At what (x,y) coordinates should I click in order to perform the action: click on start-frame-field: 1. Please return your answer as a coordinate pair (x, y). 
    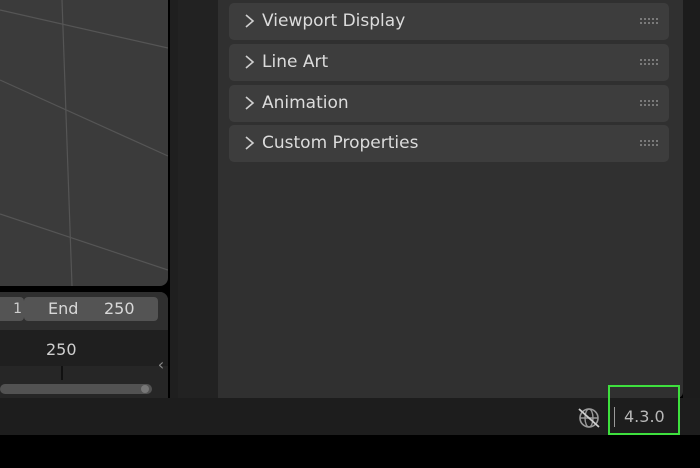
    Looking at the image, I should click on (12, 309).